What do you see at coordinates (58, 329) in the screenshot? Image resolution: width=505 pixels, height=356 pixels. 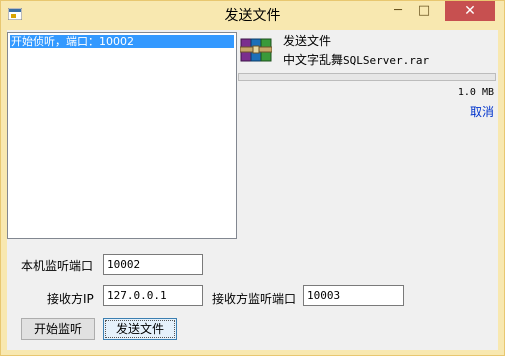 I see `start-listen-button: 开始监听` at bounding box center [58, 329].